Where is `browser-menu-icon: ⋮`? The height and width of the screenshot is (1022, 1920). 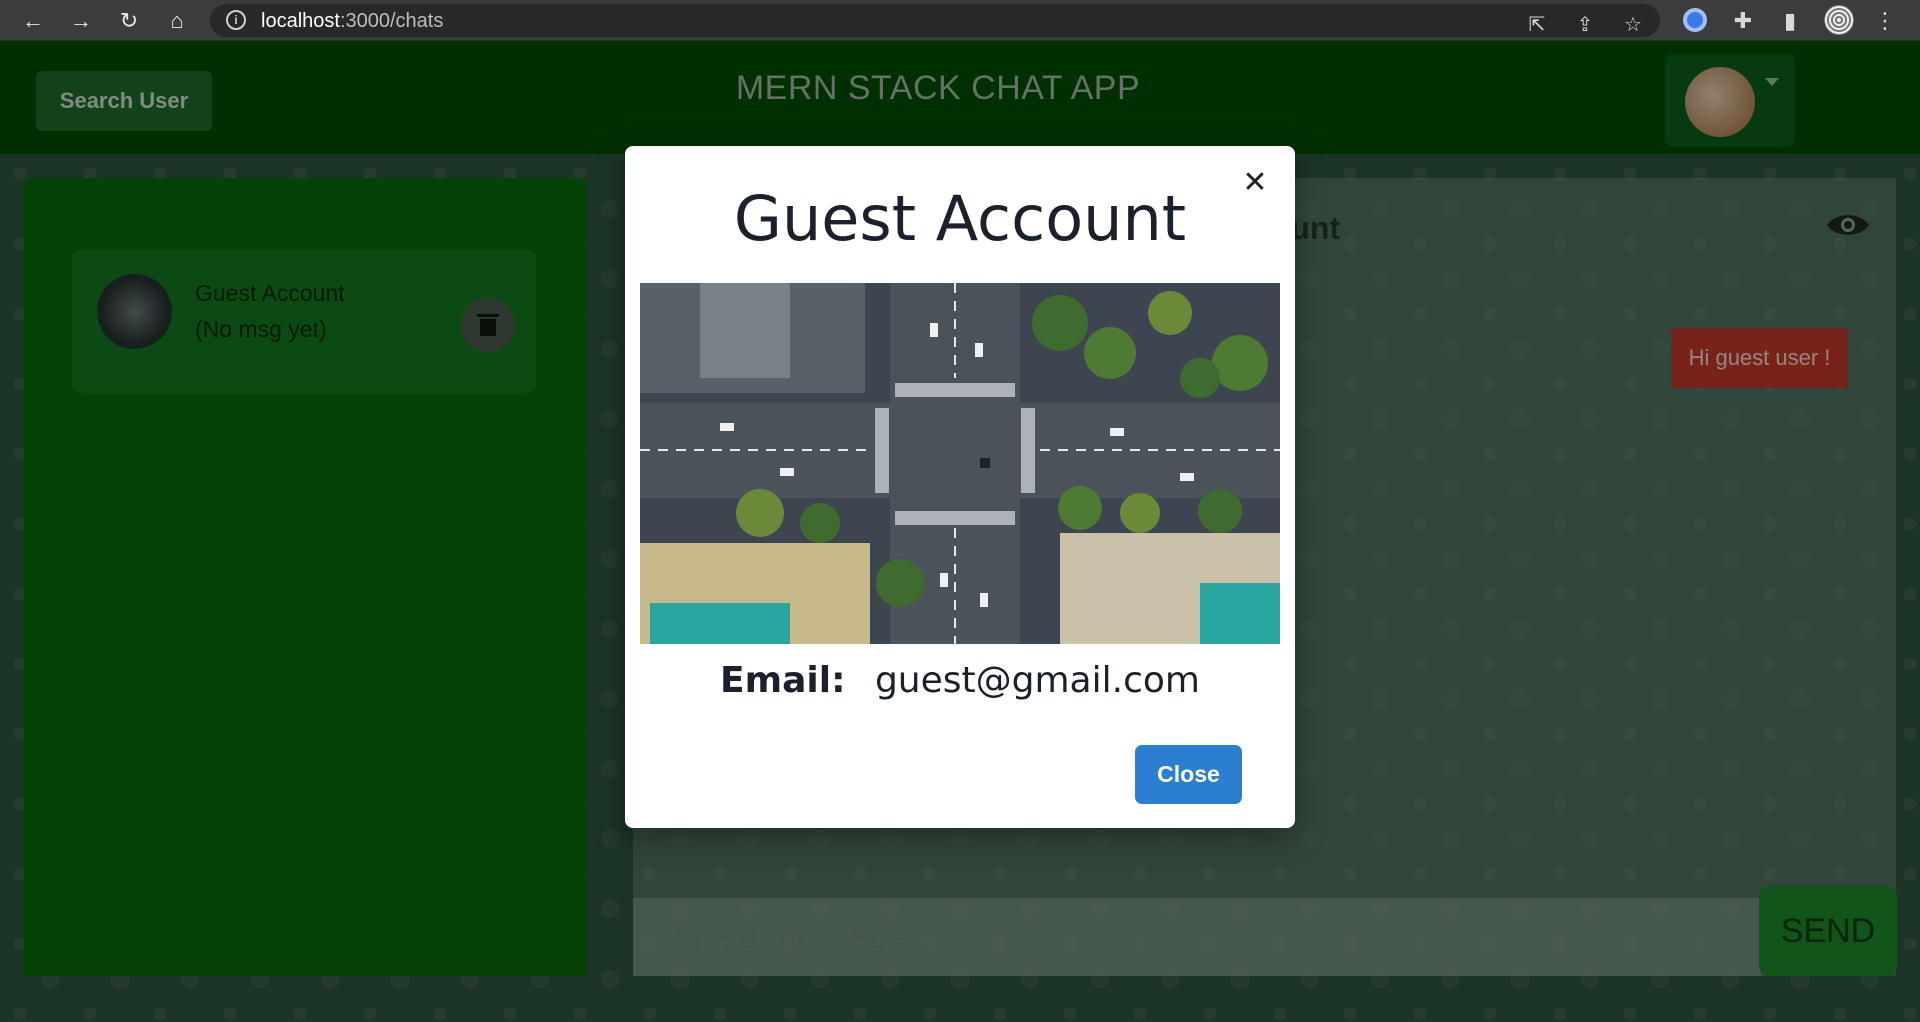
browser-menu-icon: ⋮ is located at coordinates (1885, 21).